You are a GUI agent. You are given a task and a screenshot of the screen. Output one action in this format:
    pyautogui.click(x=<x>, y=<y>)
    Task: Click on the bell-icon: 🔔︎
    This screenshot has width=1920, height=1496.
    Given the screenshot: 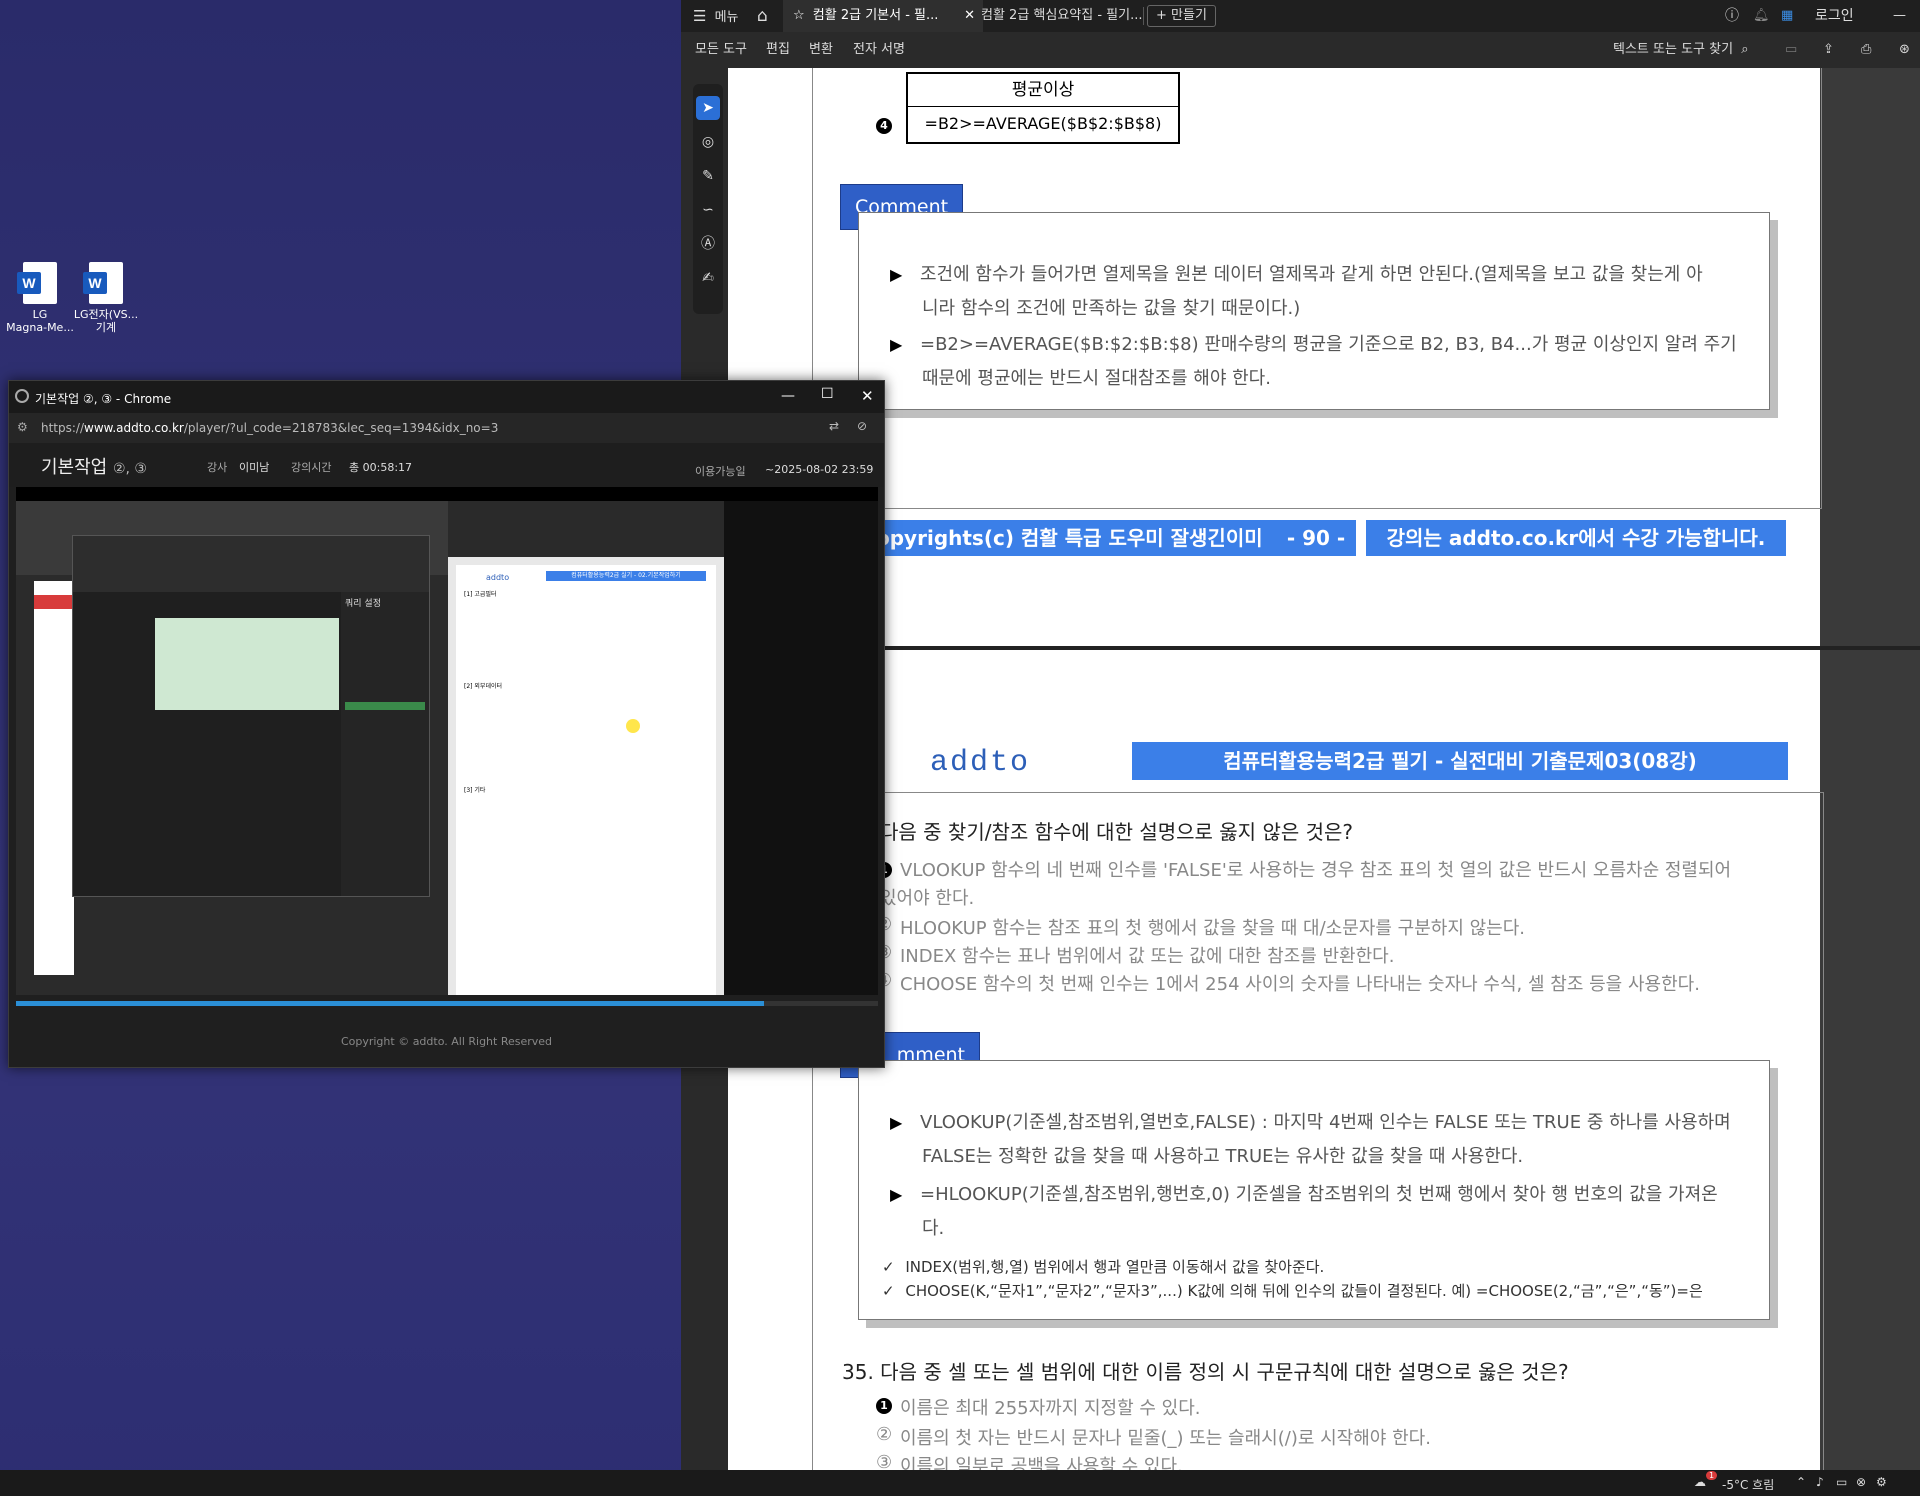 What is the action you would take?
    pyautogui.click(x=1761, y=16)
    